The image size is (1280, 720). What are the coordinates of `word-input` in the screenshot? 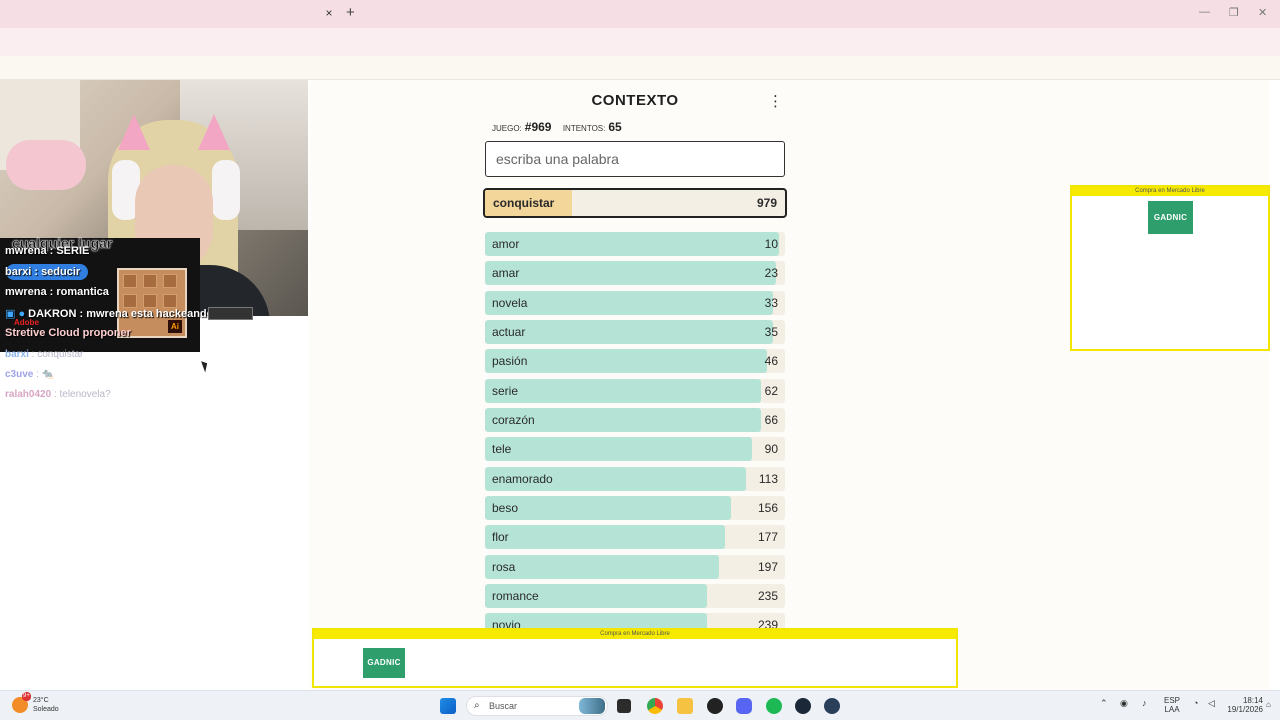 It's located at (635, 159).